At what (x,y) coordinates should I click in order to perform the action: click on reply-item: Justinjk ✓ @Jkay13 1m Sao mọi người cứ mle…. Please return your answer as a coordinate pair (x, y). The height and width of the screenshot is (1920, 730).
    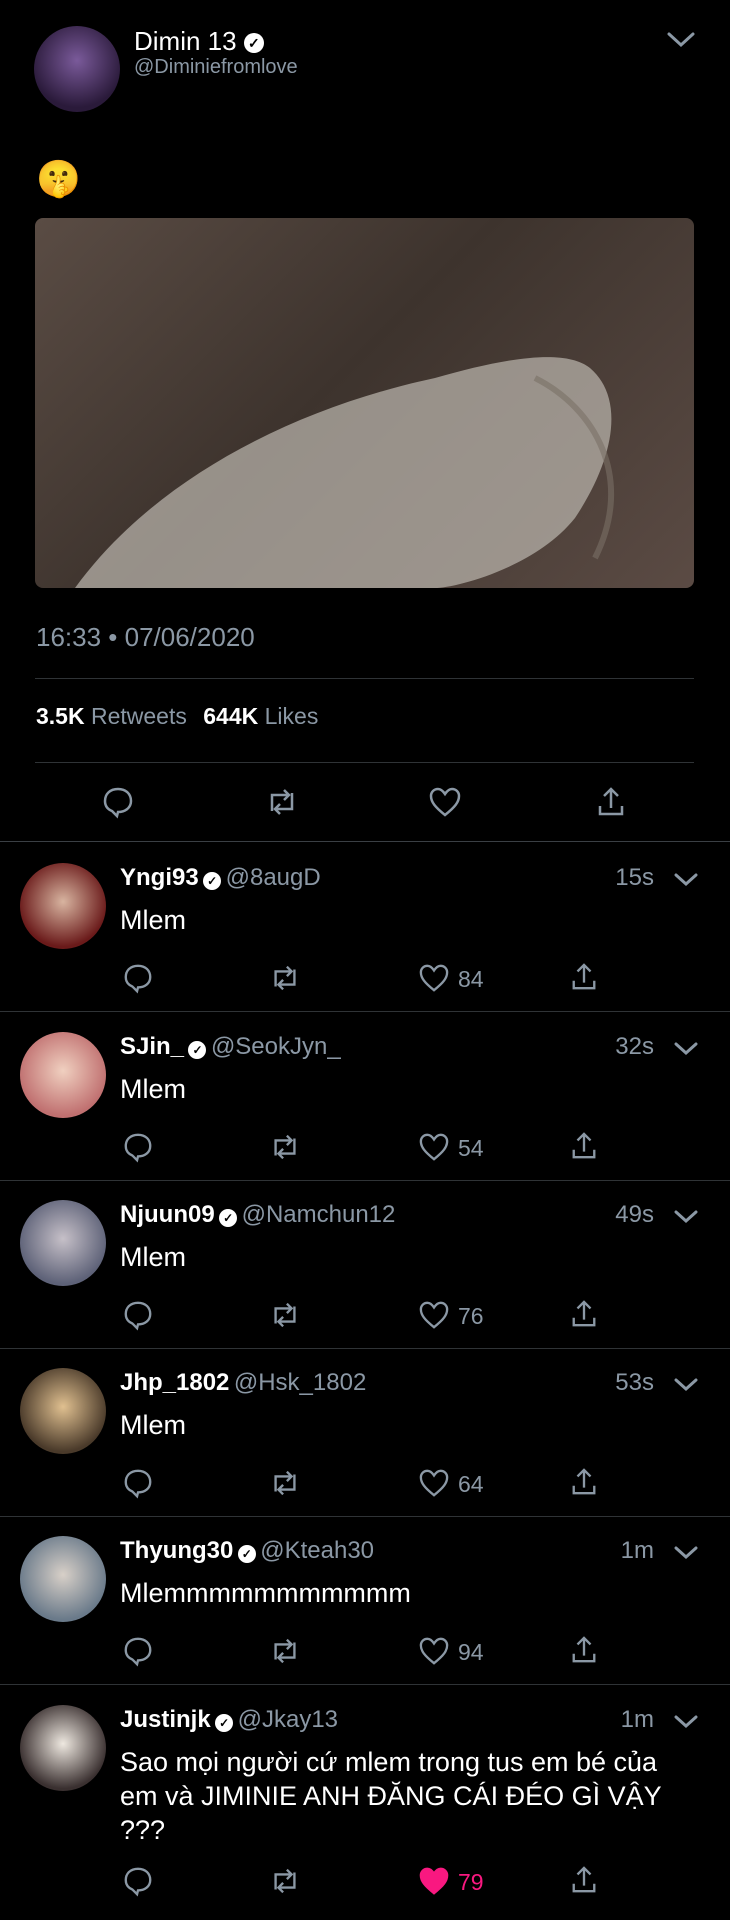
    Looking at the image, I should click on (365, 1806).